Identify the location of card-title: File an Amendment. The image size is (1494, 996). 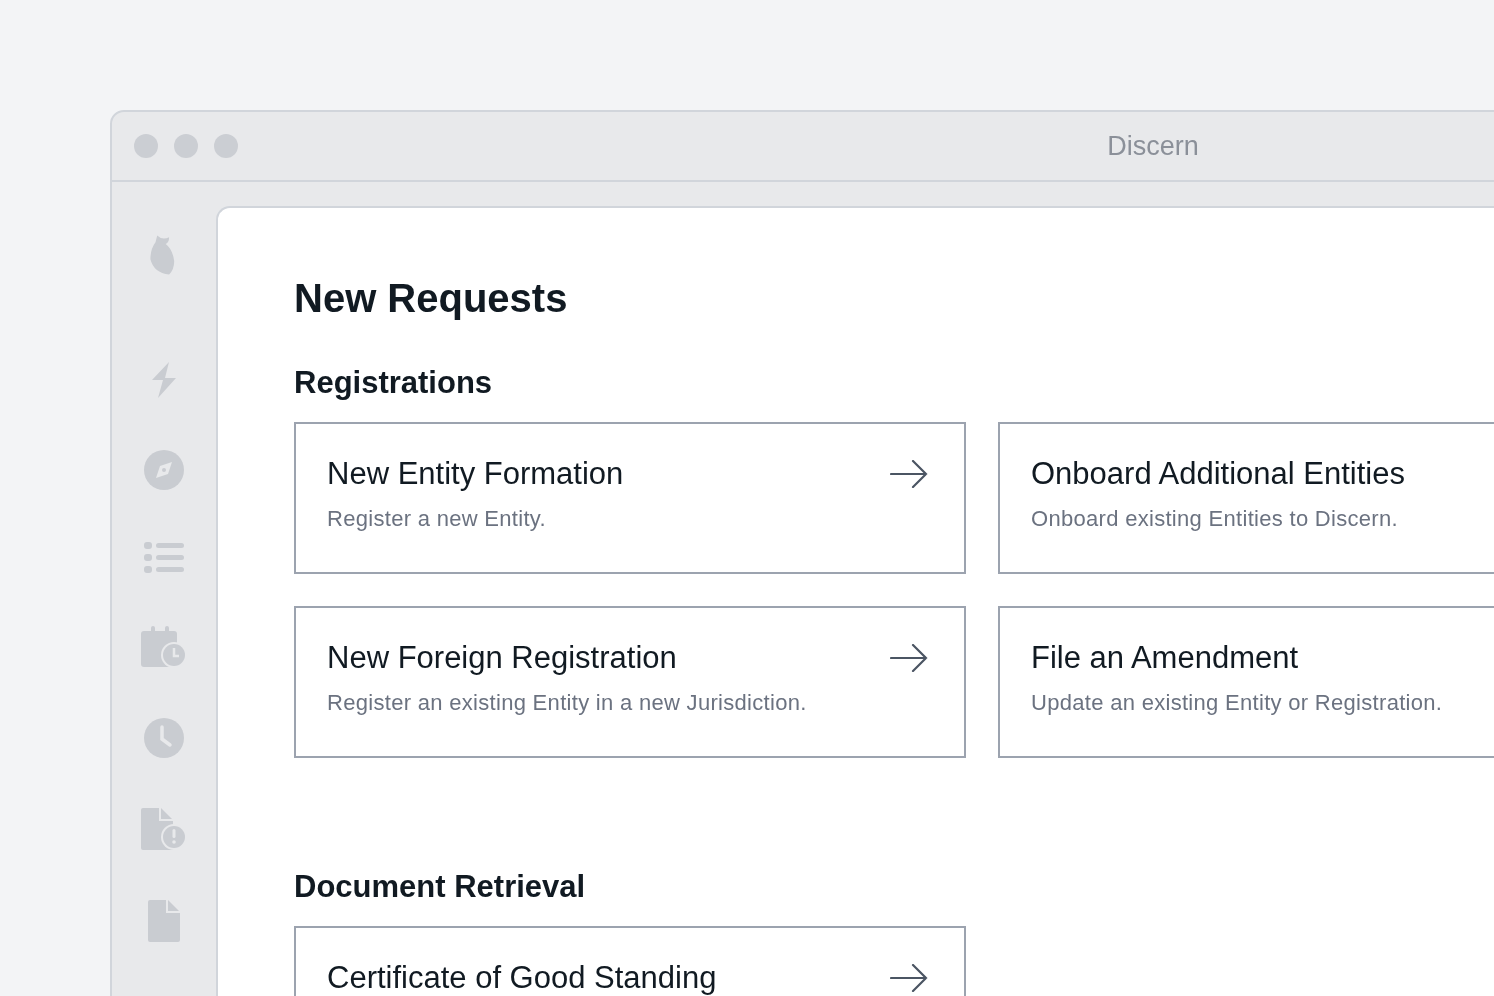
(1165, 658).